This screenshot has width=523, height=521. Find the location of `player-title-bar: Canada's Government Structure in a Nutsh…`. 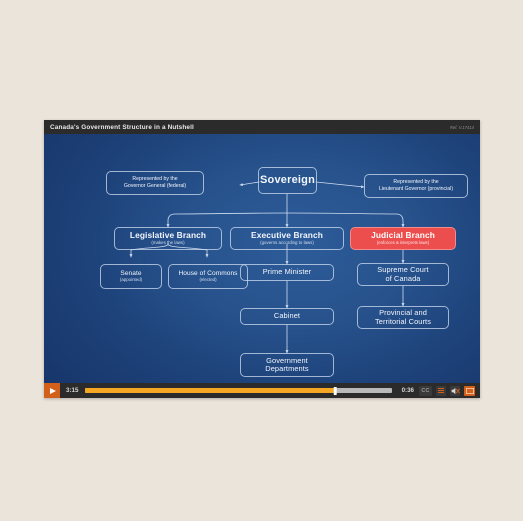

player-title-bar: Canada's Government Structure in a Nutsh… is located at coordinates (262, 127).